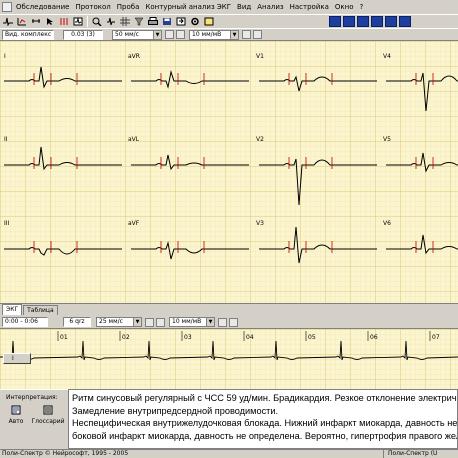 This screenshot has width=458, height=458. What do you see at coordinates (207, 34) in the screenshot?
I see `gain-value: 10 мм/мВ` at bounding box center [207, 34].